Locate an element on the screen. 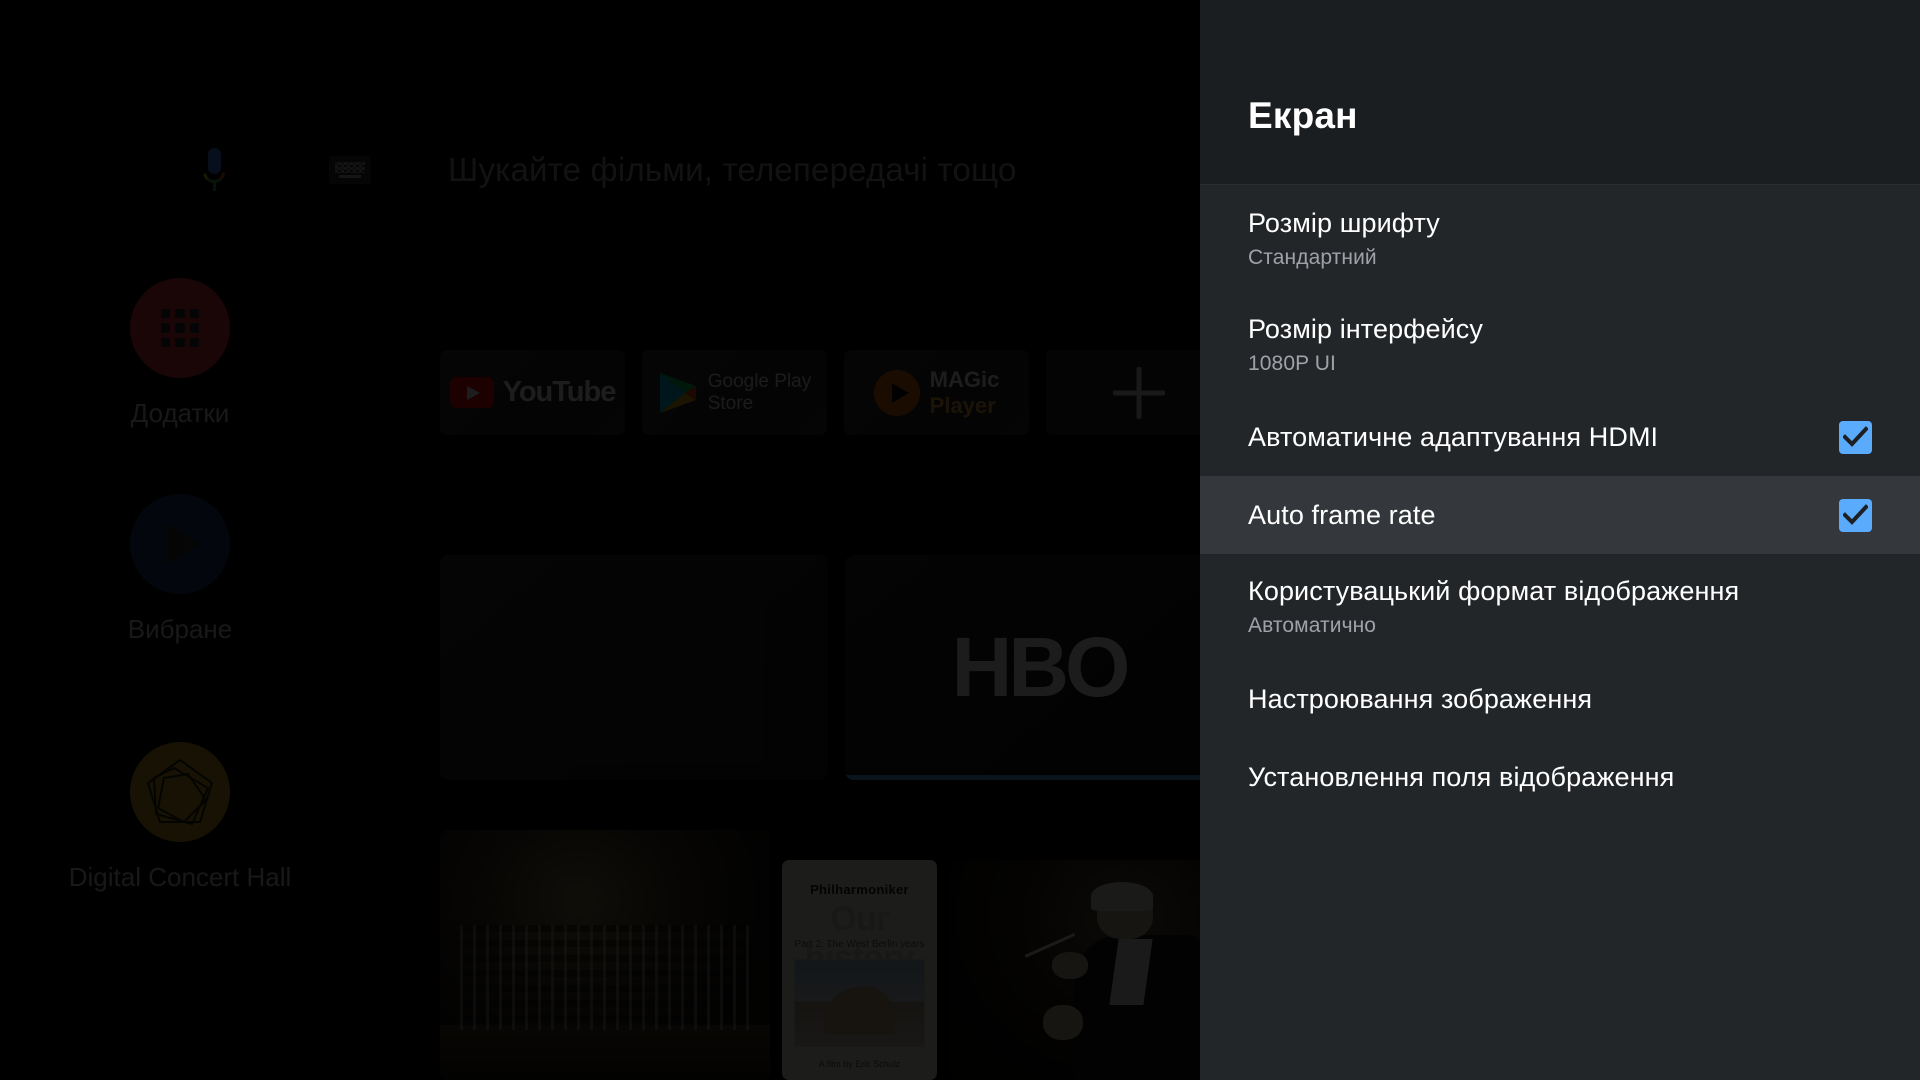 The image size is (1920, 1080). search-placeholder: Шукайте фільми, телепередачі тощо is located at coordinates (732, 169).